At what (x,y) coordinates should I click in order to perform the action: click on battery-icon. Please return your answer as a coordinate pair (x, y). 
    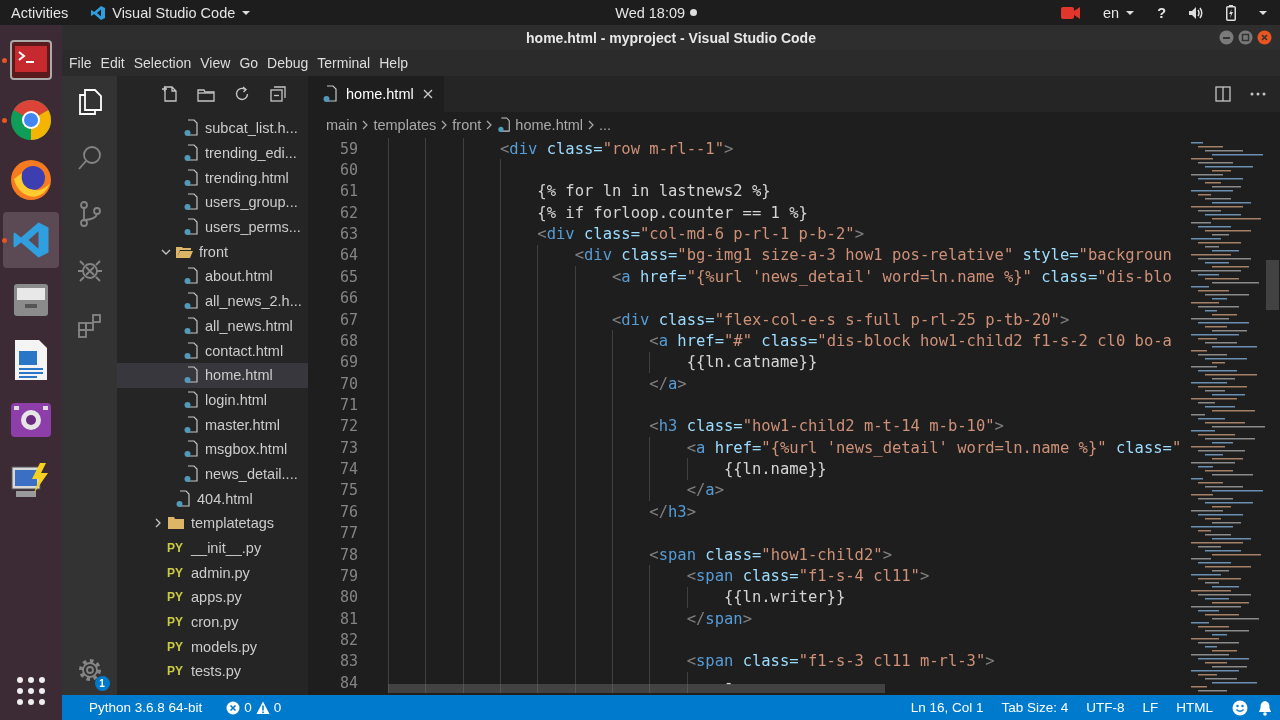
    Looking at the image, I should click on (1231, 12).